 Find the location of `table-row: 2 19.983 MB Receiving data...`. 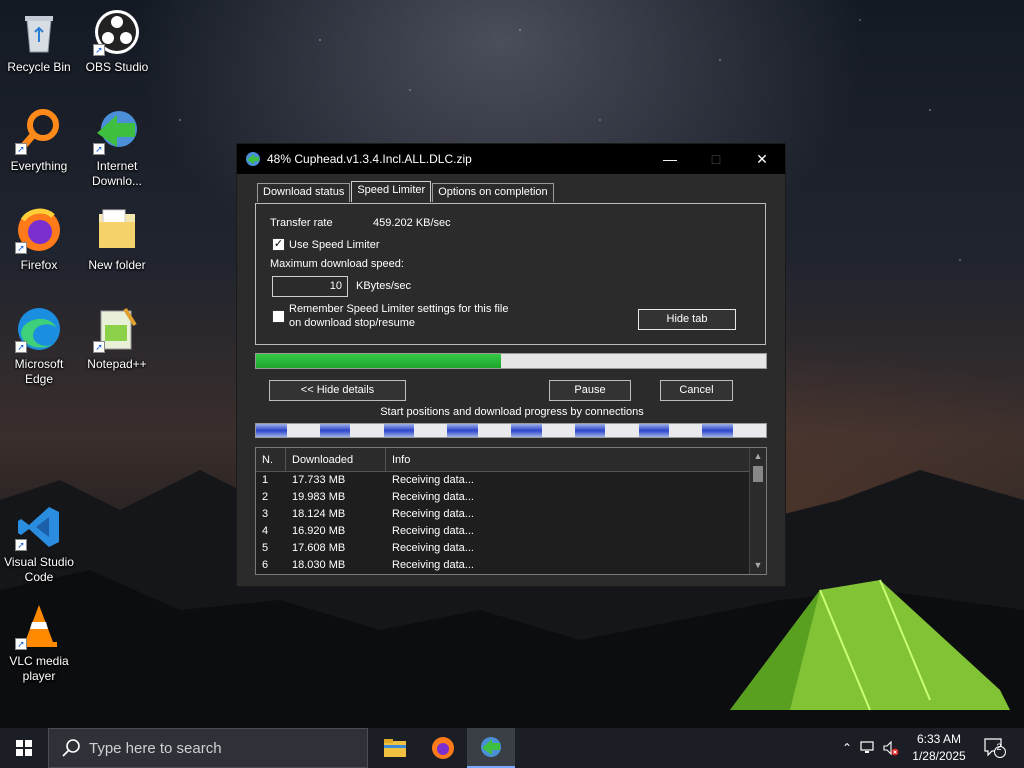

table-row: 2 19.983 MB Receiving data... is located at coordinates (511, 497).